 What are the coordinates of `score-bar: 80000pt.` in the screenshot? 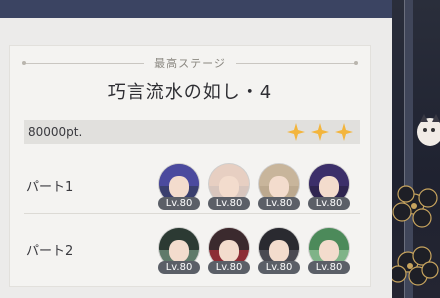 It's located at (192, 132).